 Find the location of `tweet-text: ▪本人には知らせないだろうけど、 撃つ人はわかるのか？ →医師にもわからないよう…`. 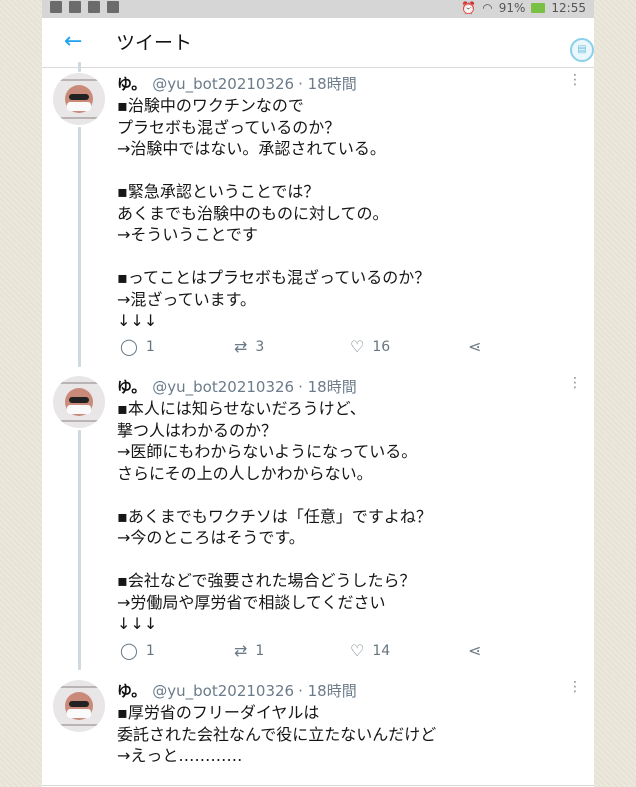

tweet-text: ▪本人には知らせないだろうけど、 撃つ人はわかるのか？ →医師にもわからないよう… is located at coordinates (274, 516).